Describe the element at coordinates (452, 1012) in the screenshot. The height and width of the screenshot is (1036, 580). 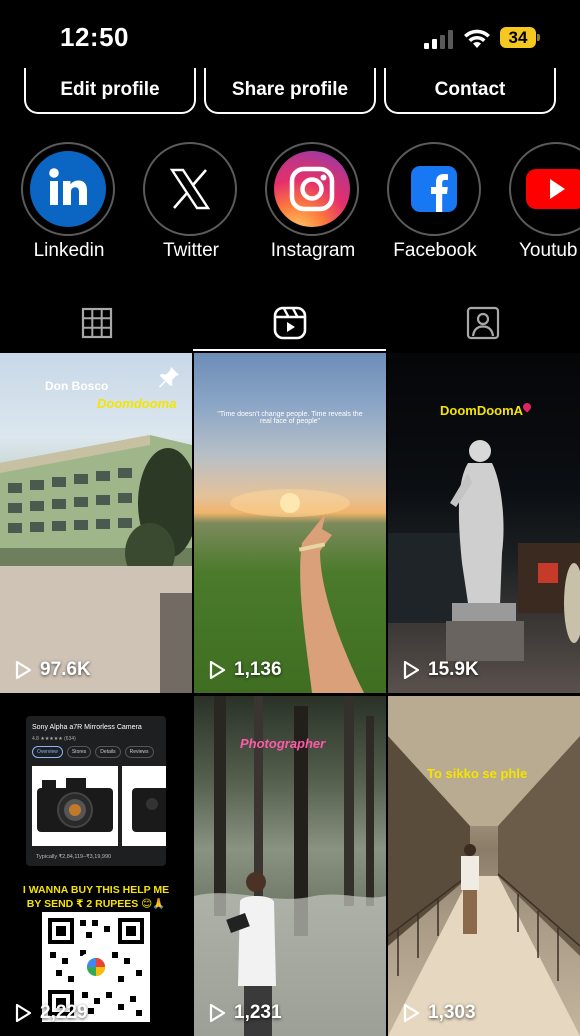
I see `view-count-text: 1,303` at that location.